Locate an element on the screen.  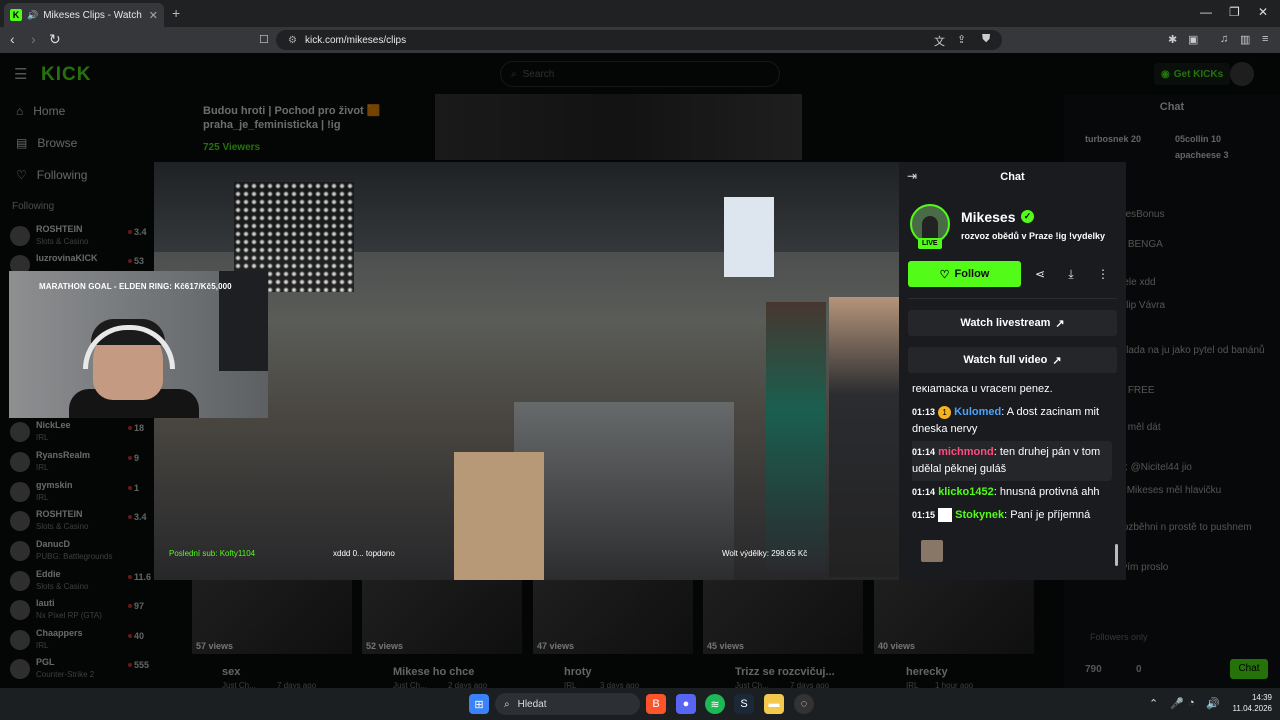
watch-full-video-label: Watch full video is located at coordinates (1005, 360).